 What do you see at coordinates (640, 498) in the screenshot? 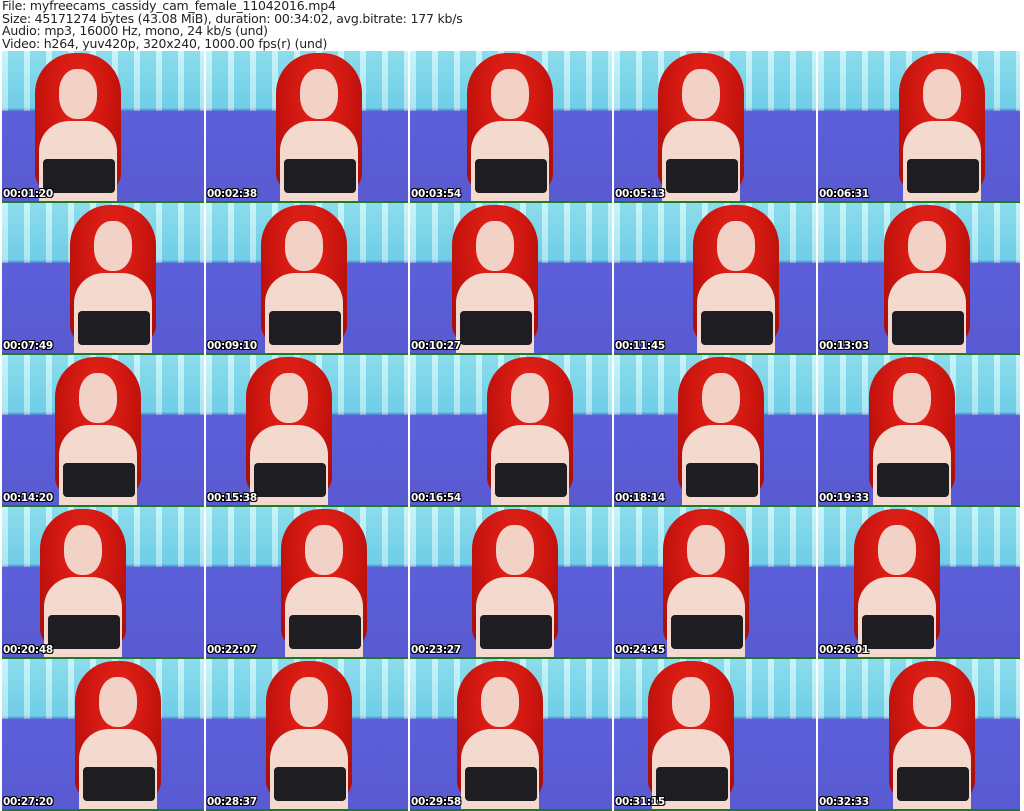
I see `timestamp-label: 00:18:14` at bounding box center [640, 498].